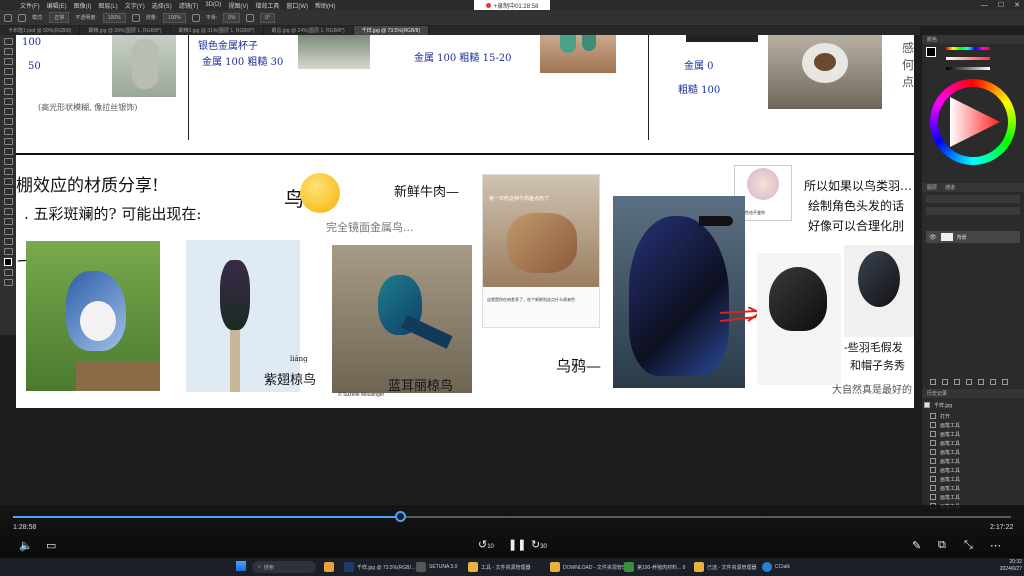 Image resolution: width=1024 pixels, height=576 pixels. I want to click on color-wheel, so click(973, 122).